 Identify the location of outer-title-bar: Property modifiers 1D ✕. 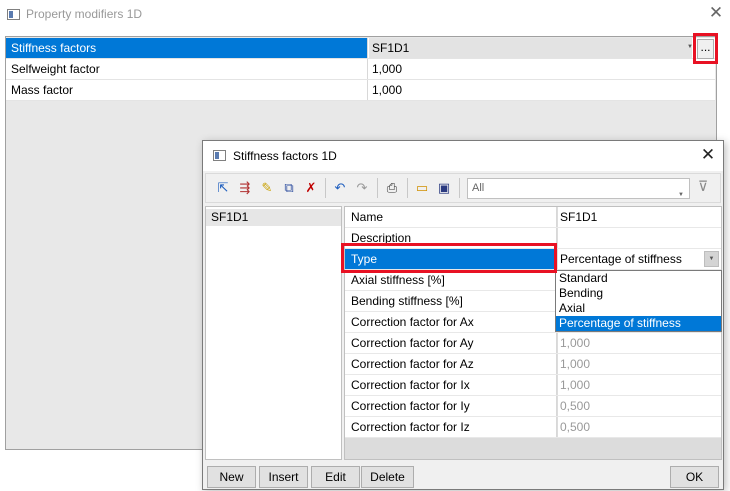
(365, 15).